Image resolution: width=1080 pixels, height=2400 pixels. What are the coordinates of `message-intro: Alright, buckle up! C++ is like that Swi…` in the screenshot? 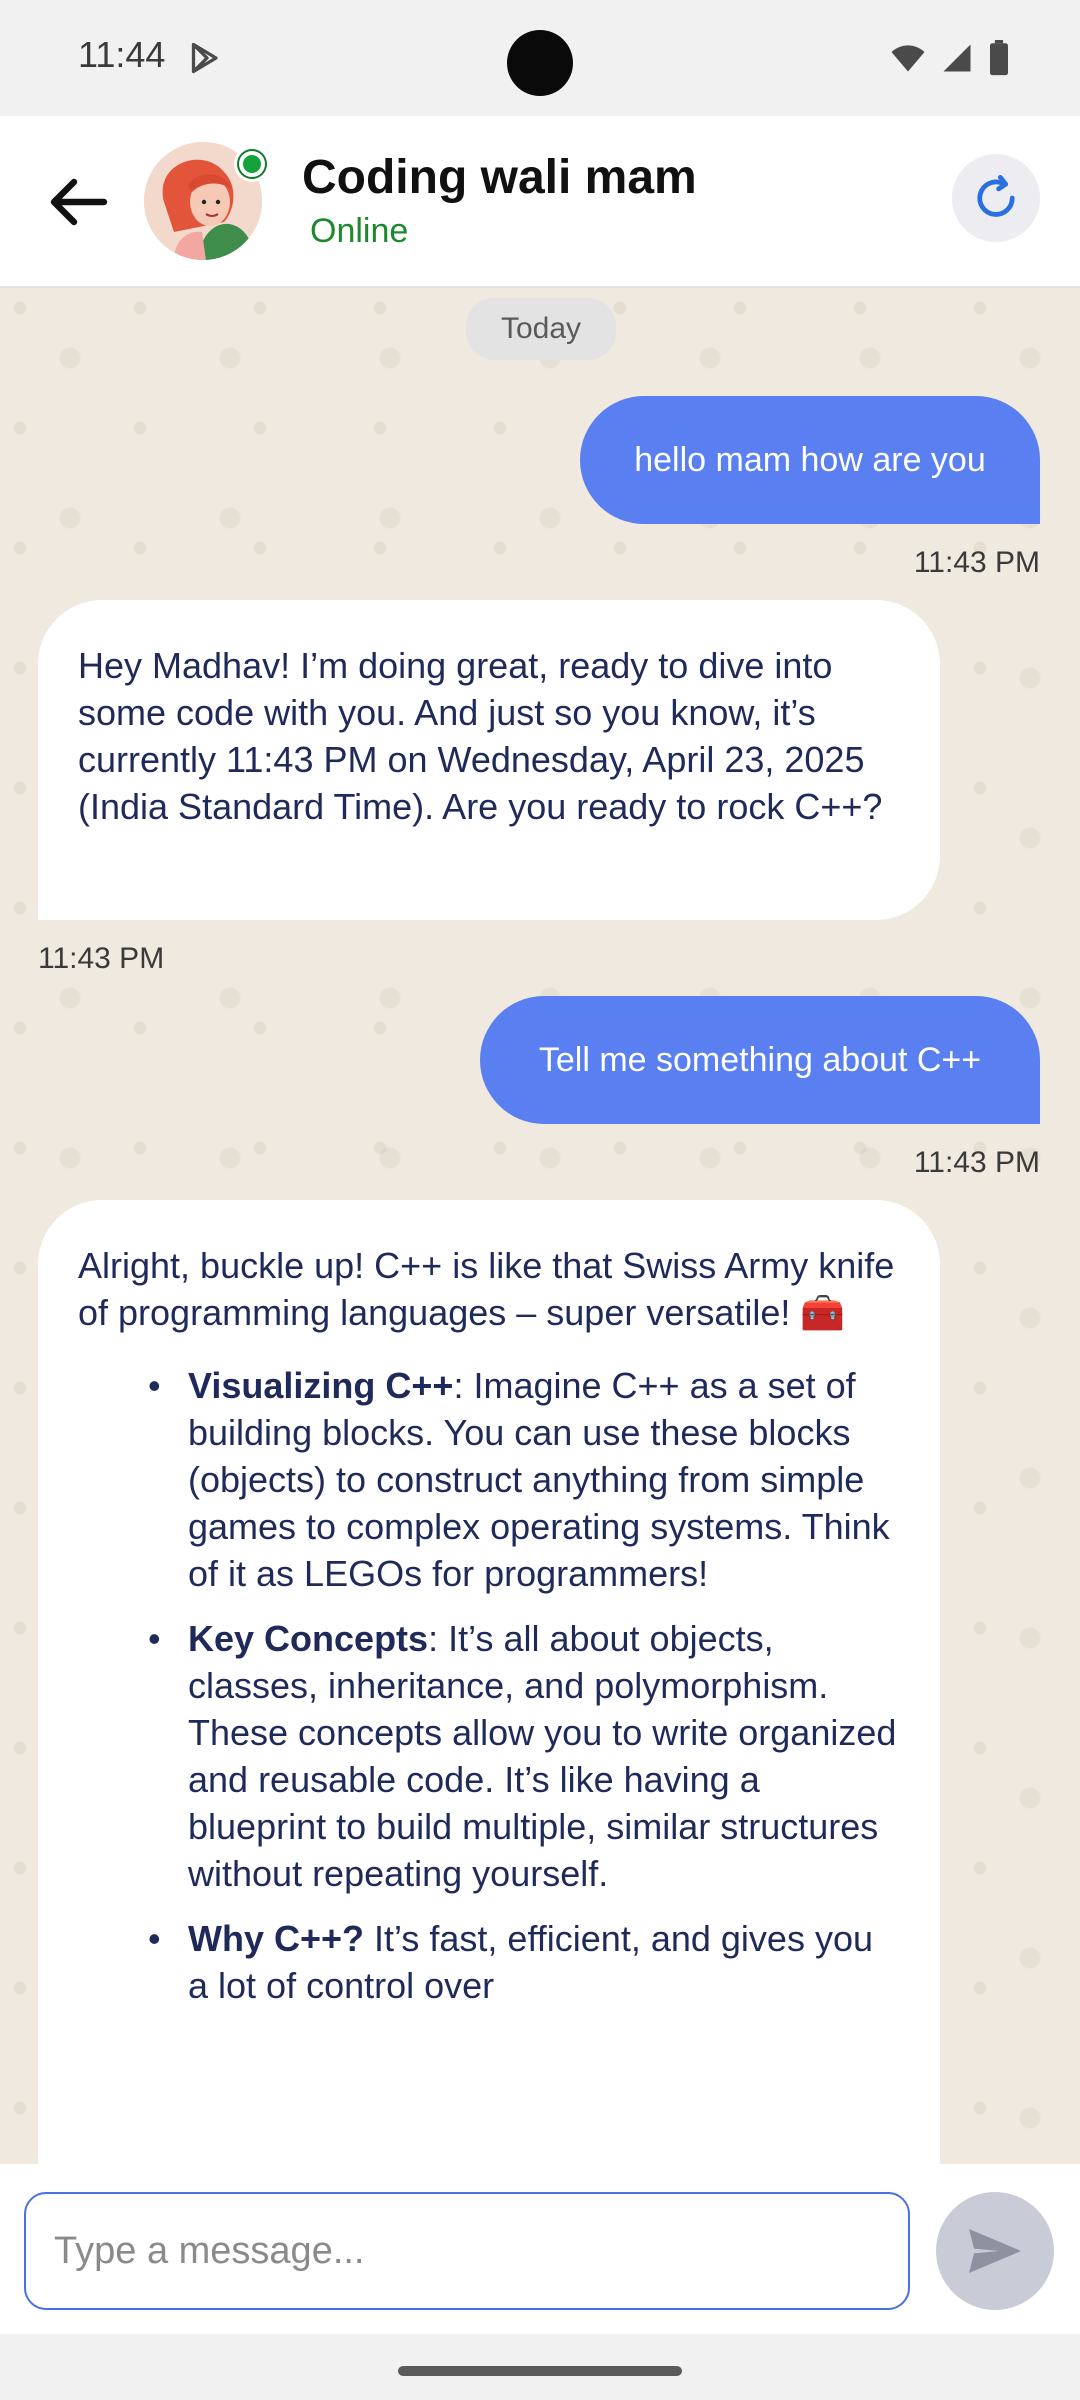 It's located at (486, 1289).